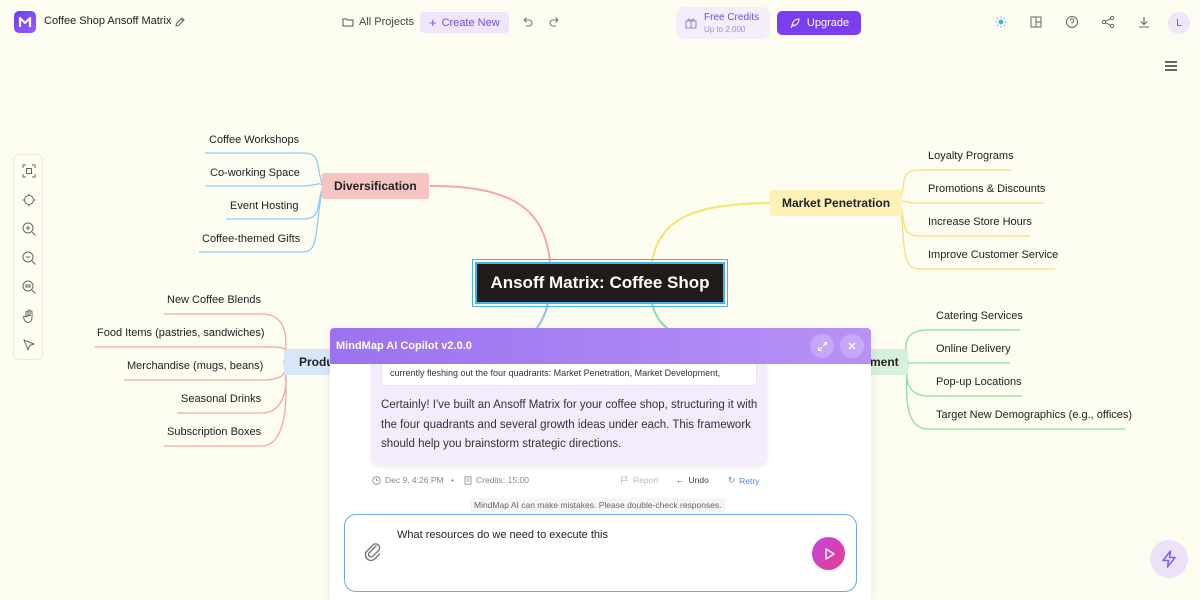  What do you see at coordinates (993, 255) in the screenshot?
I see `leaf-improve-customer-service: Improve Customer Service` at bounding box center [993, 255].